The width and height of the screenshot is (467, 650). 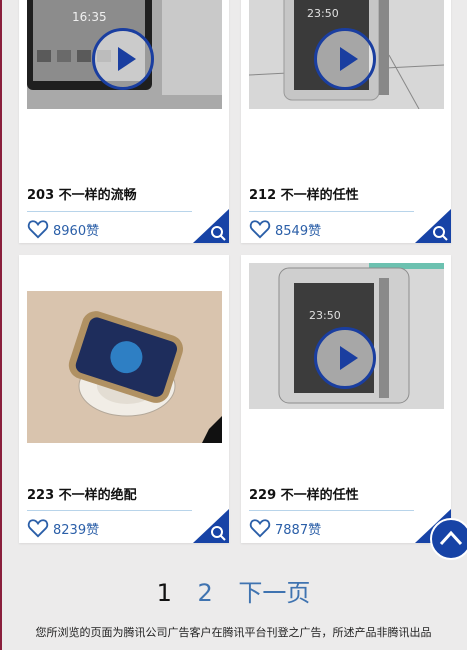 I want to click on like-area: 8960赞, so click(x=63, y=229).